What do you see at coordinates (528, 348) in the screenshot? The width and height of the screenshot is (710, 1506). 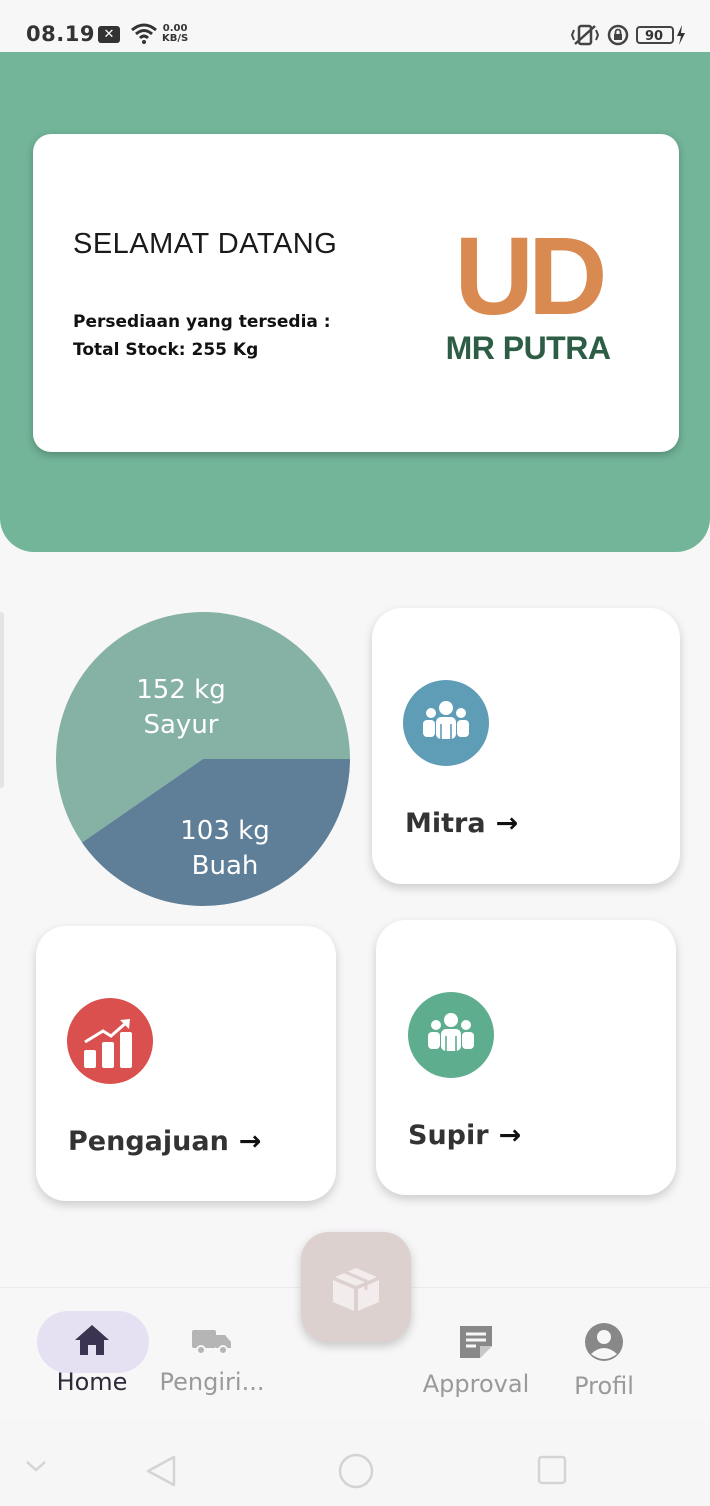 I see `logo-name: MR PUTRA` at bounding box center [528, 348].